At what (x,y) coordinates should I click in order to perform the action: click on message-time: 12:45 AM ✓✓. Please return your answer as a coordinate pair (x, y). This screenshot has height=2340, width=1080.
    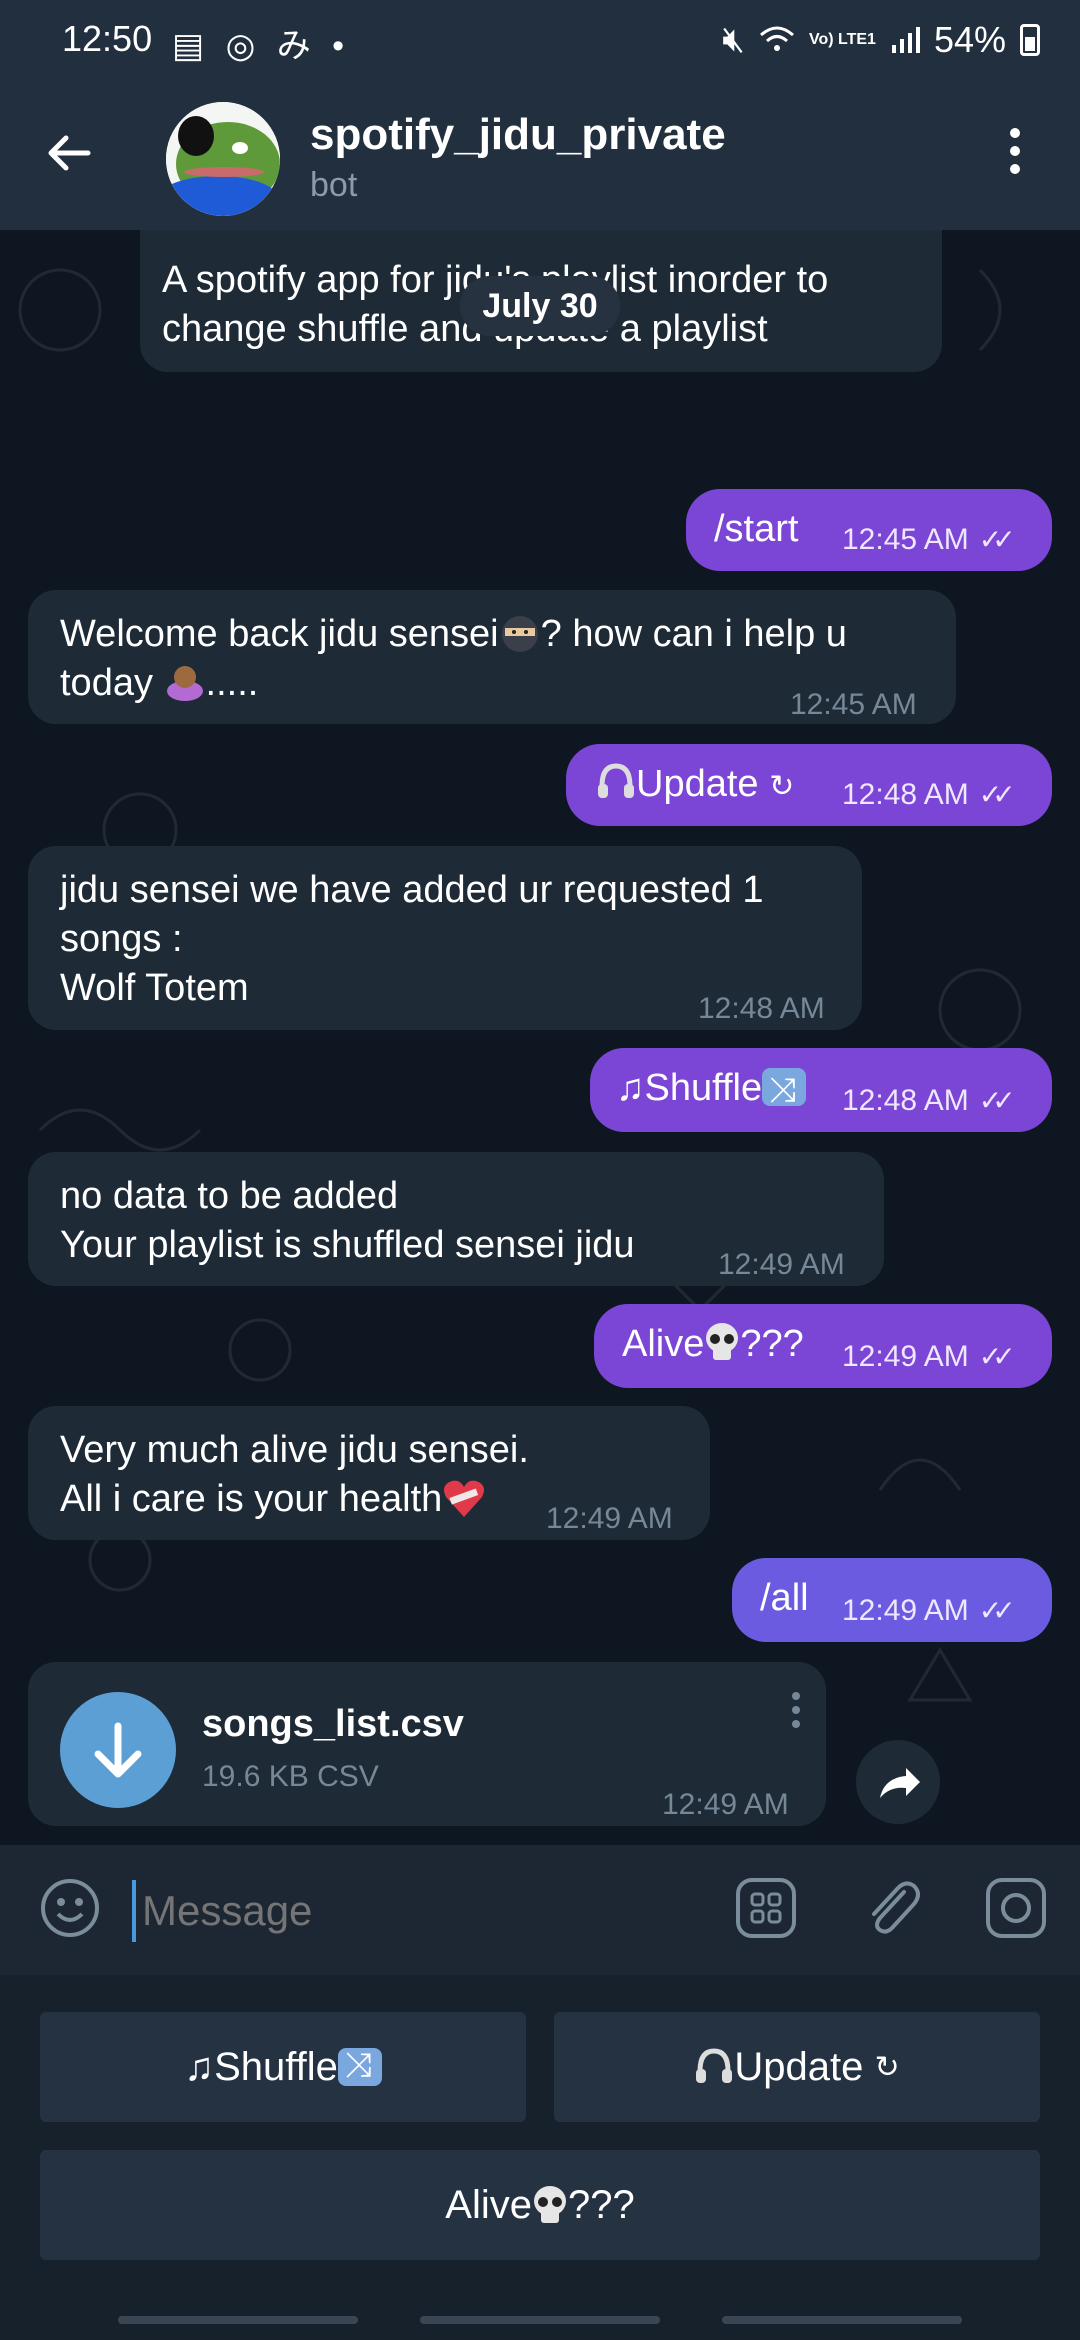
    Looking at the image, I should click on (929, 539).